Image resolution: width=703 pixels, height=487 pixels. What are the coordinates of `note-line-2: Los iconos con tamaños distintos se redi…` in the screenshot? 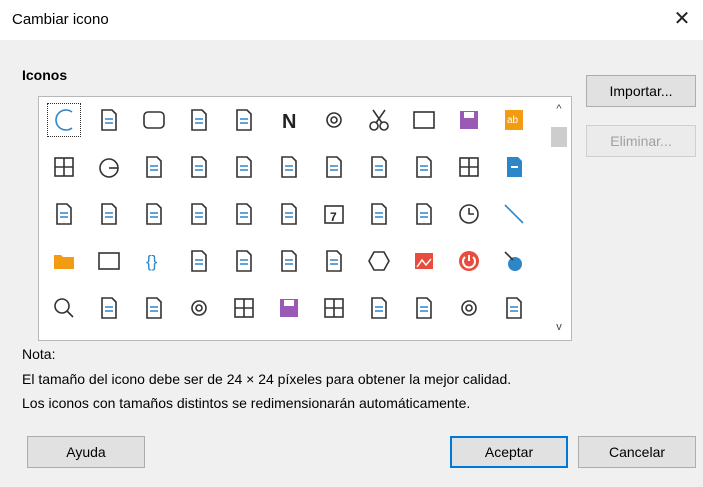 It's located at (246, 403).